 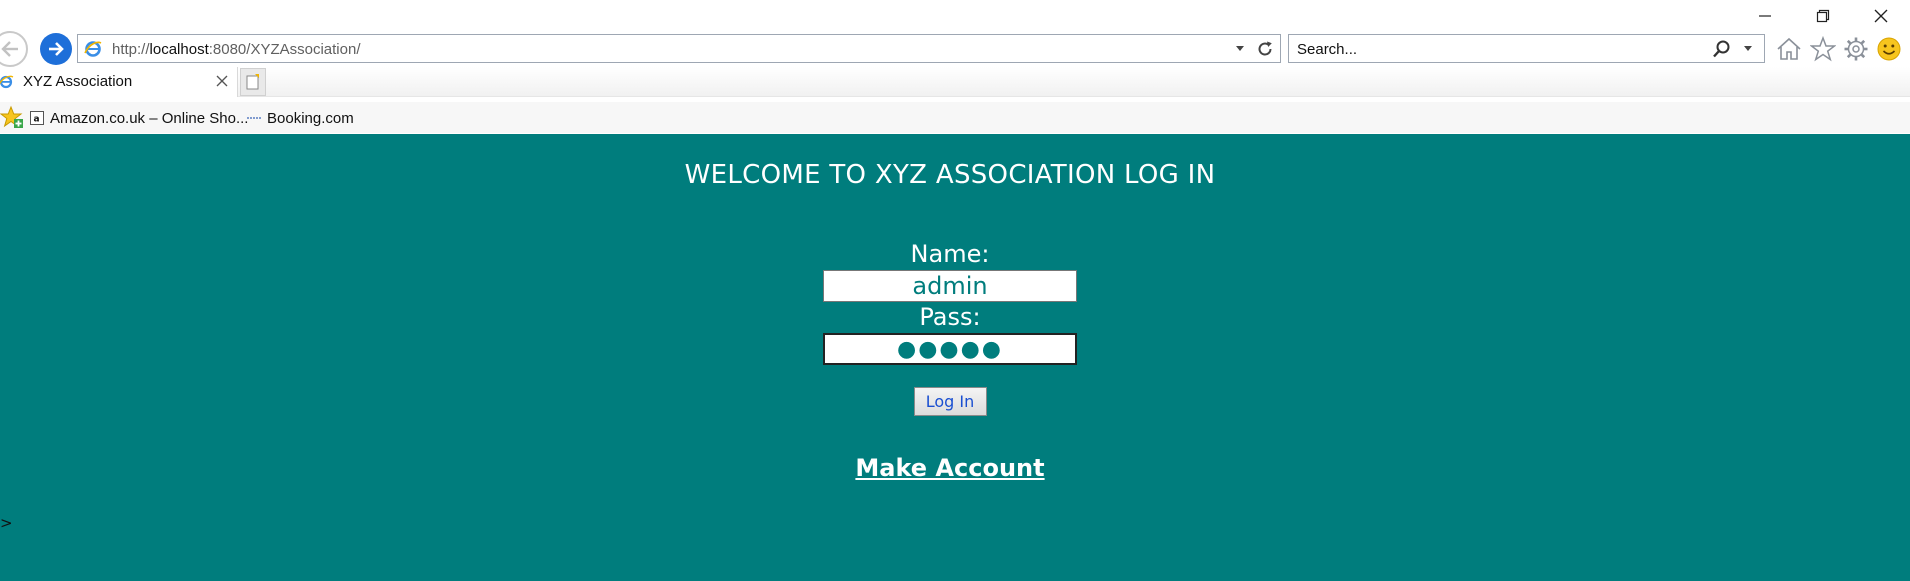 I want to click on address-dropdown-button, so click(x=1240, y=49).